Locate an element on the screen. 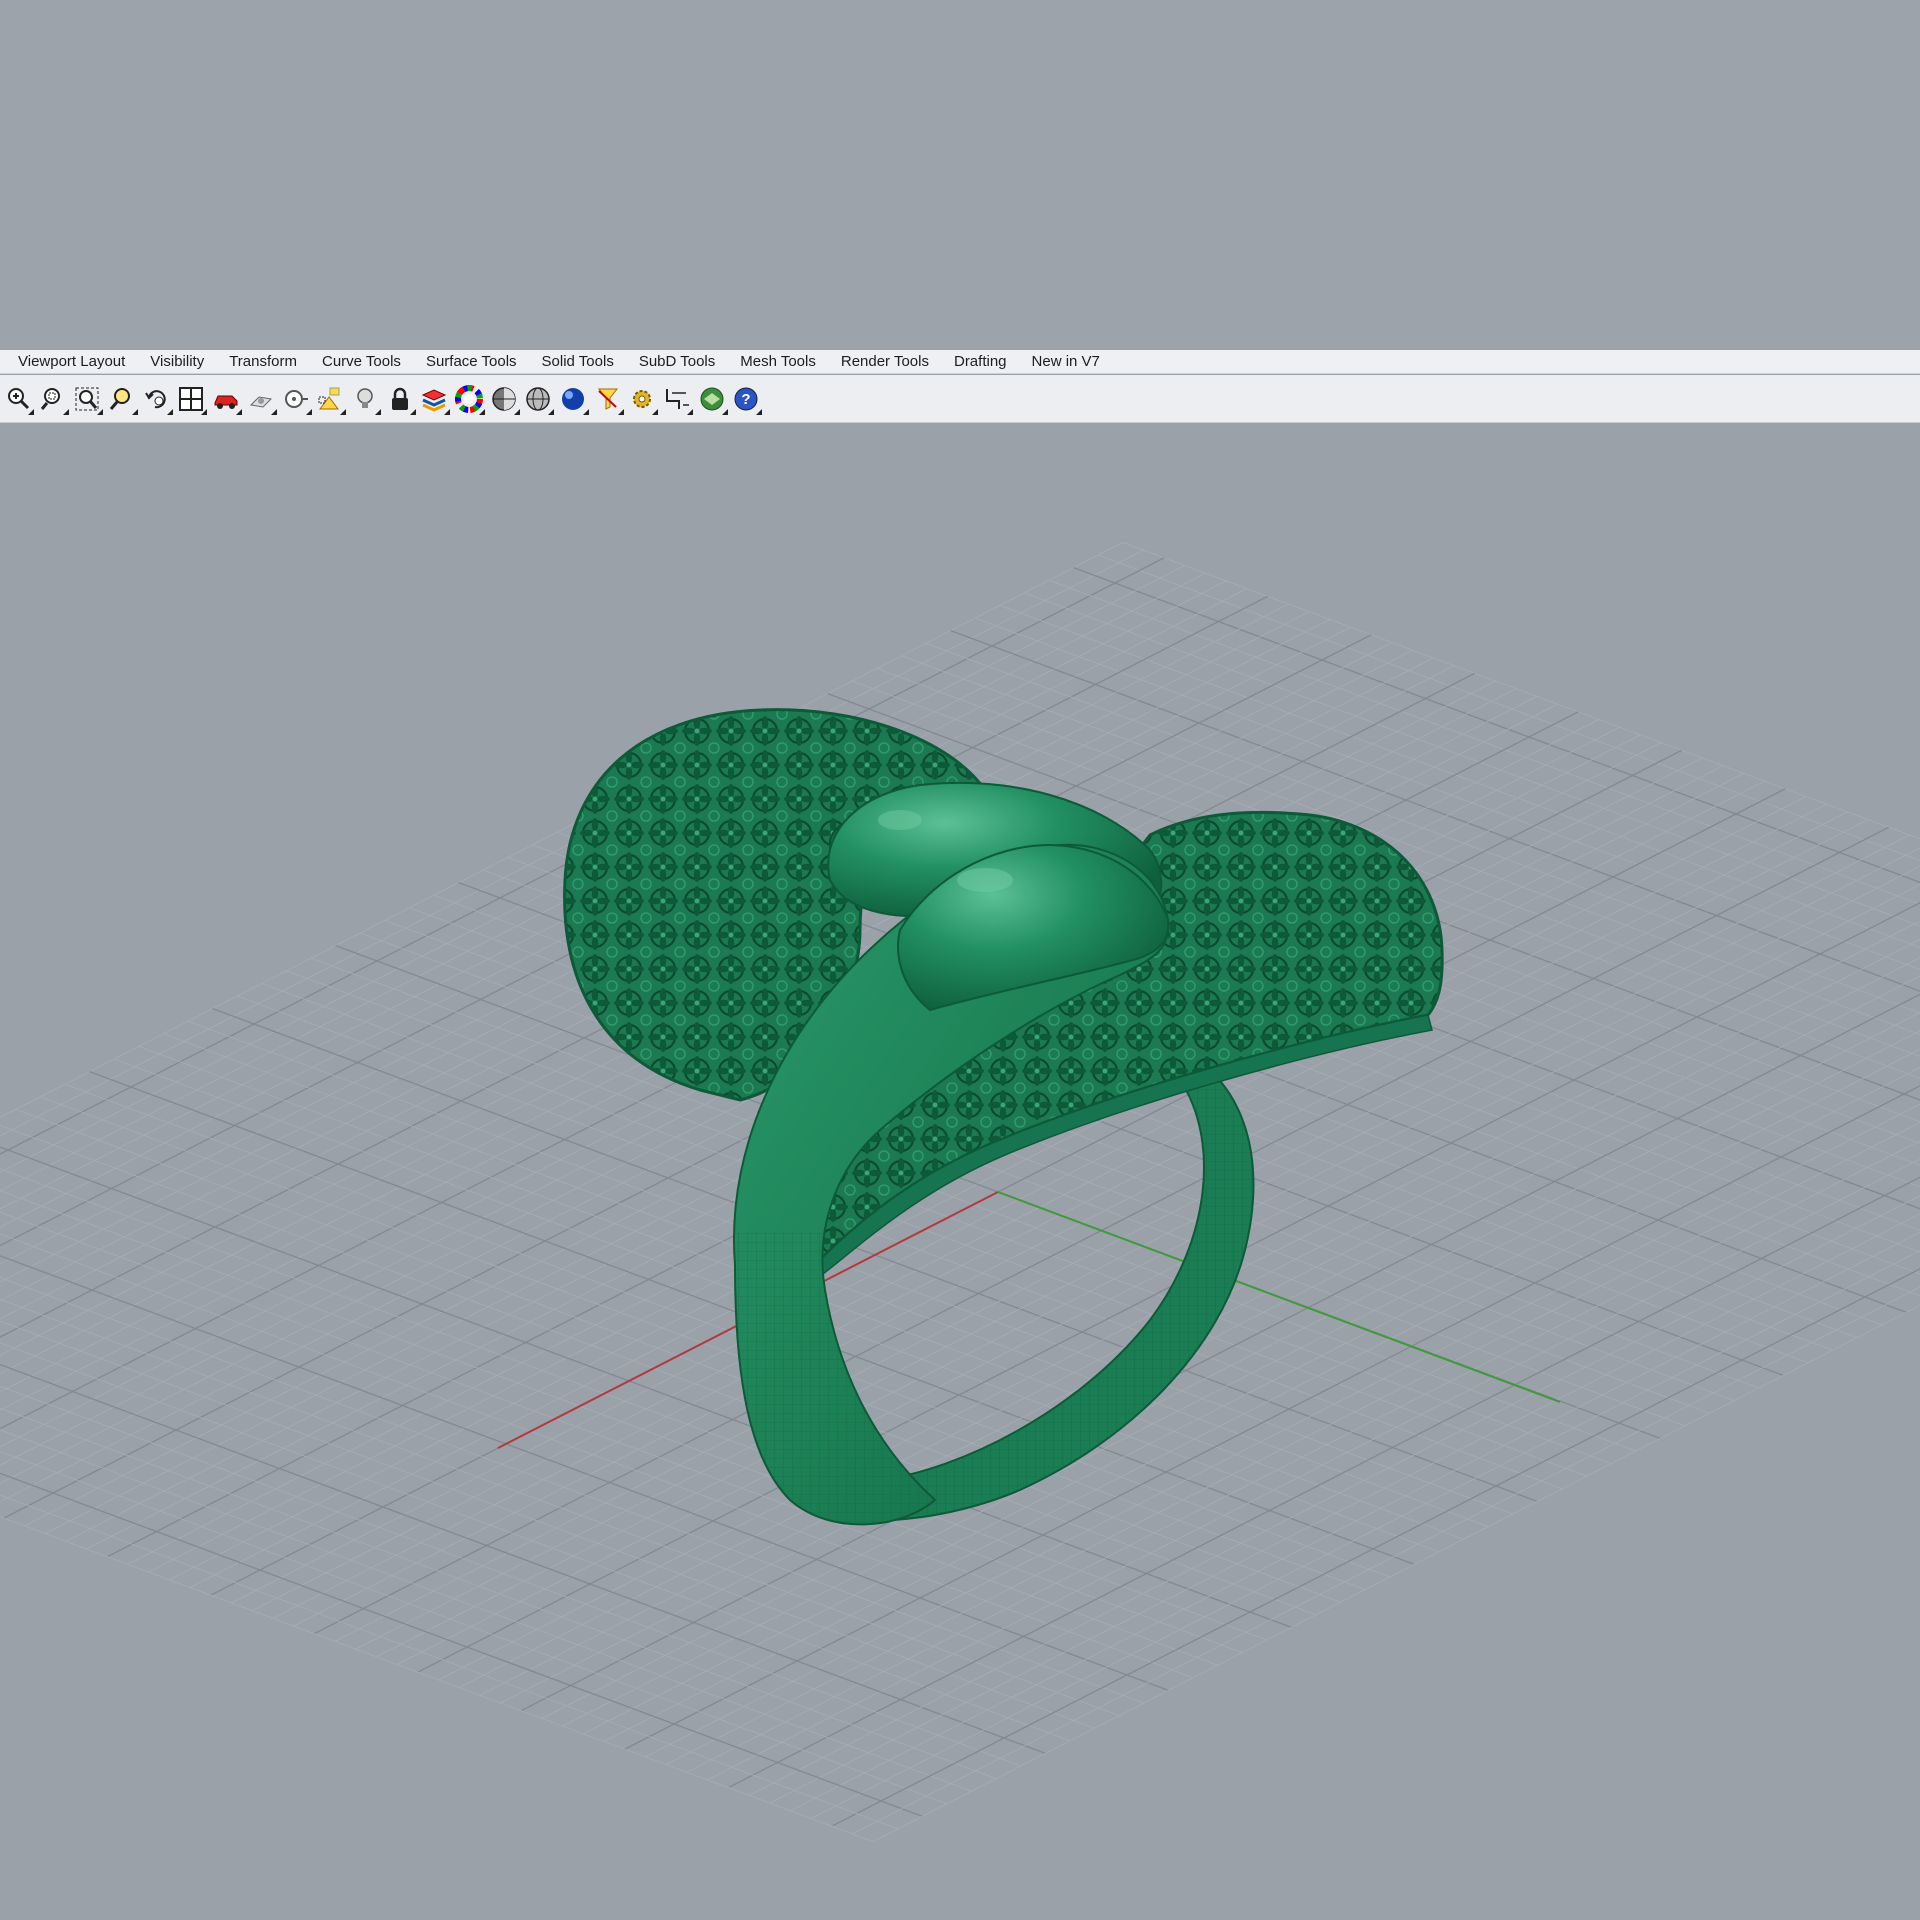 This screenshot has width=1920, height=1920. globe-button is located at coordinates (712, 399).